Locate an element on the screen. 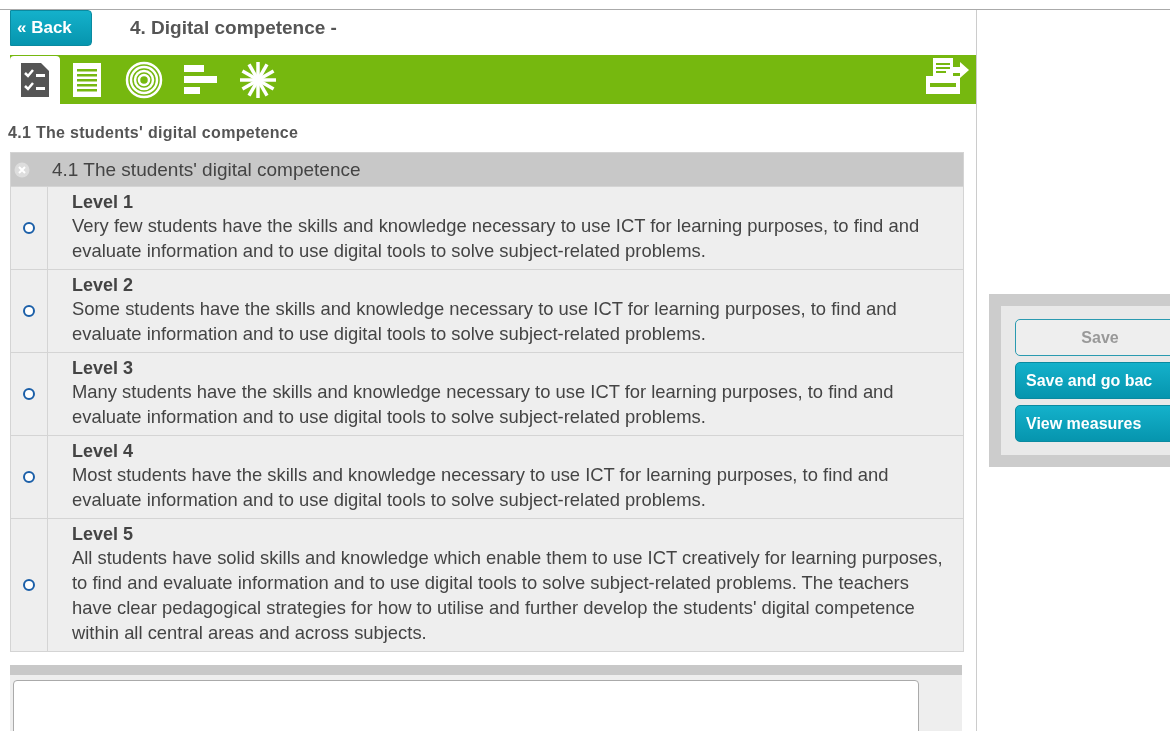 The image size is (1170, 731). criteria-title: 4.1 The students' digital competence is located at coordinates (206, 169).